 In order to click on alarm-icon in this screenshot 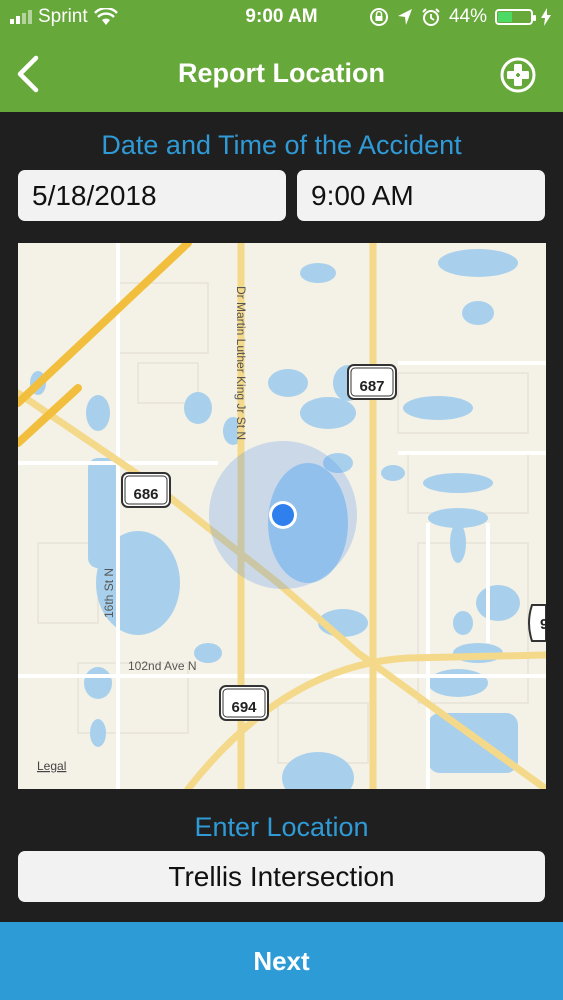, I will do `click(431, 17)`.